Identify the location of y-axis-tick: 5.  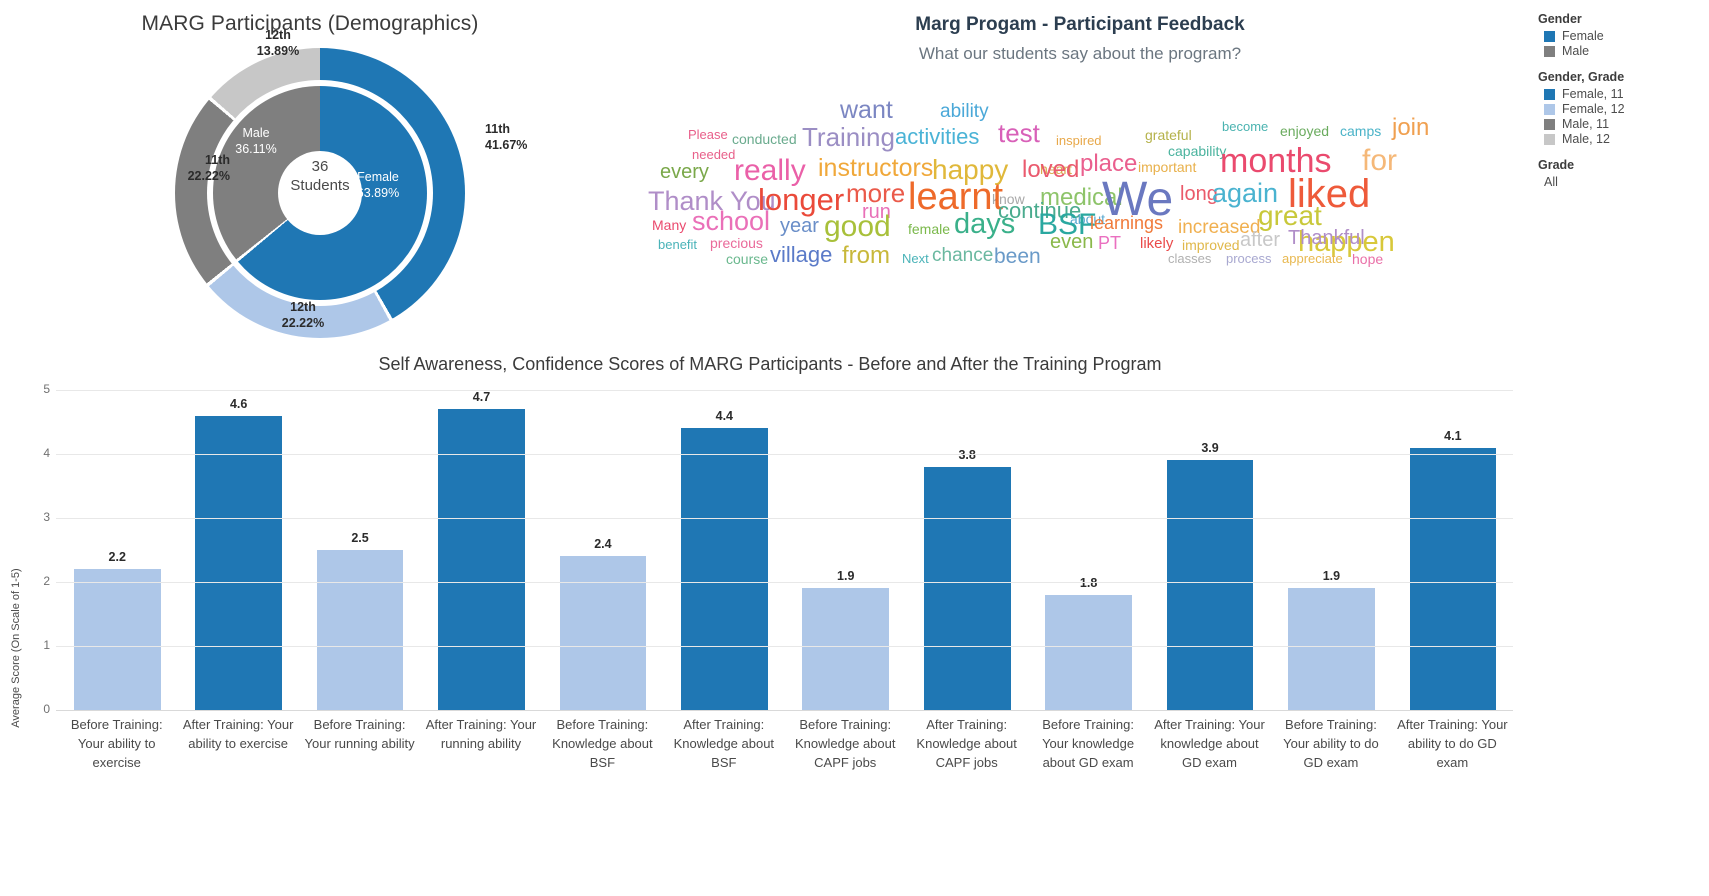
(46, 389).